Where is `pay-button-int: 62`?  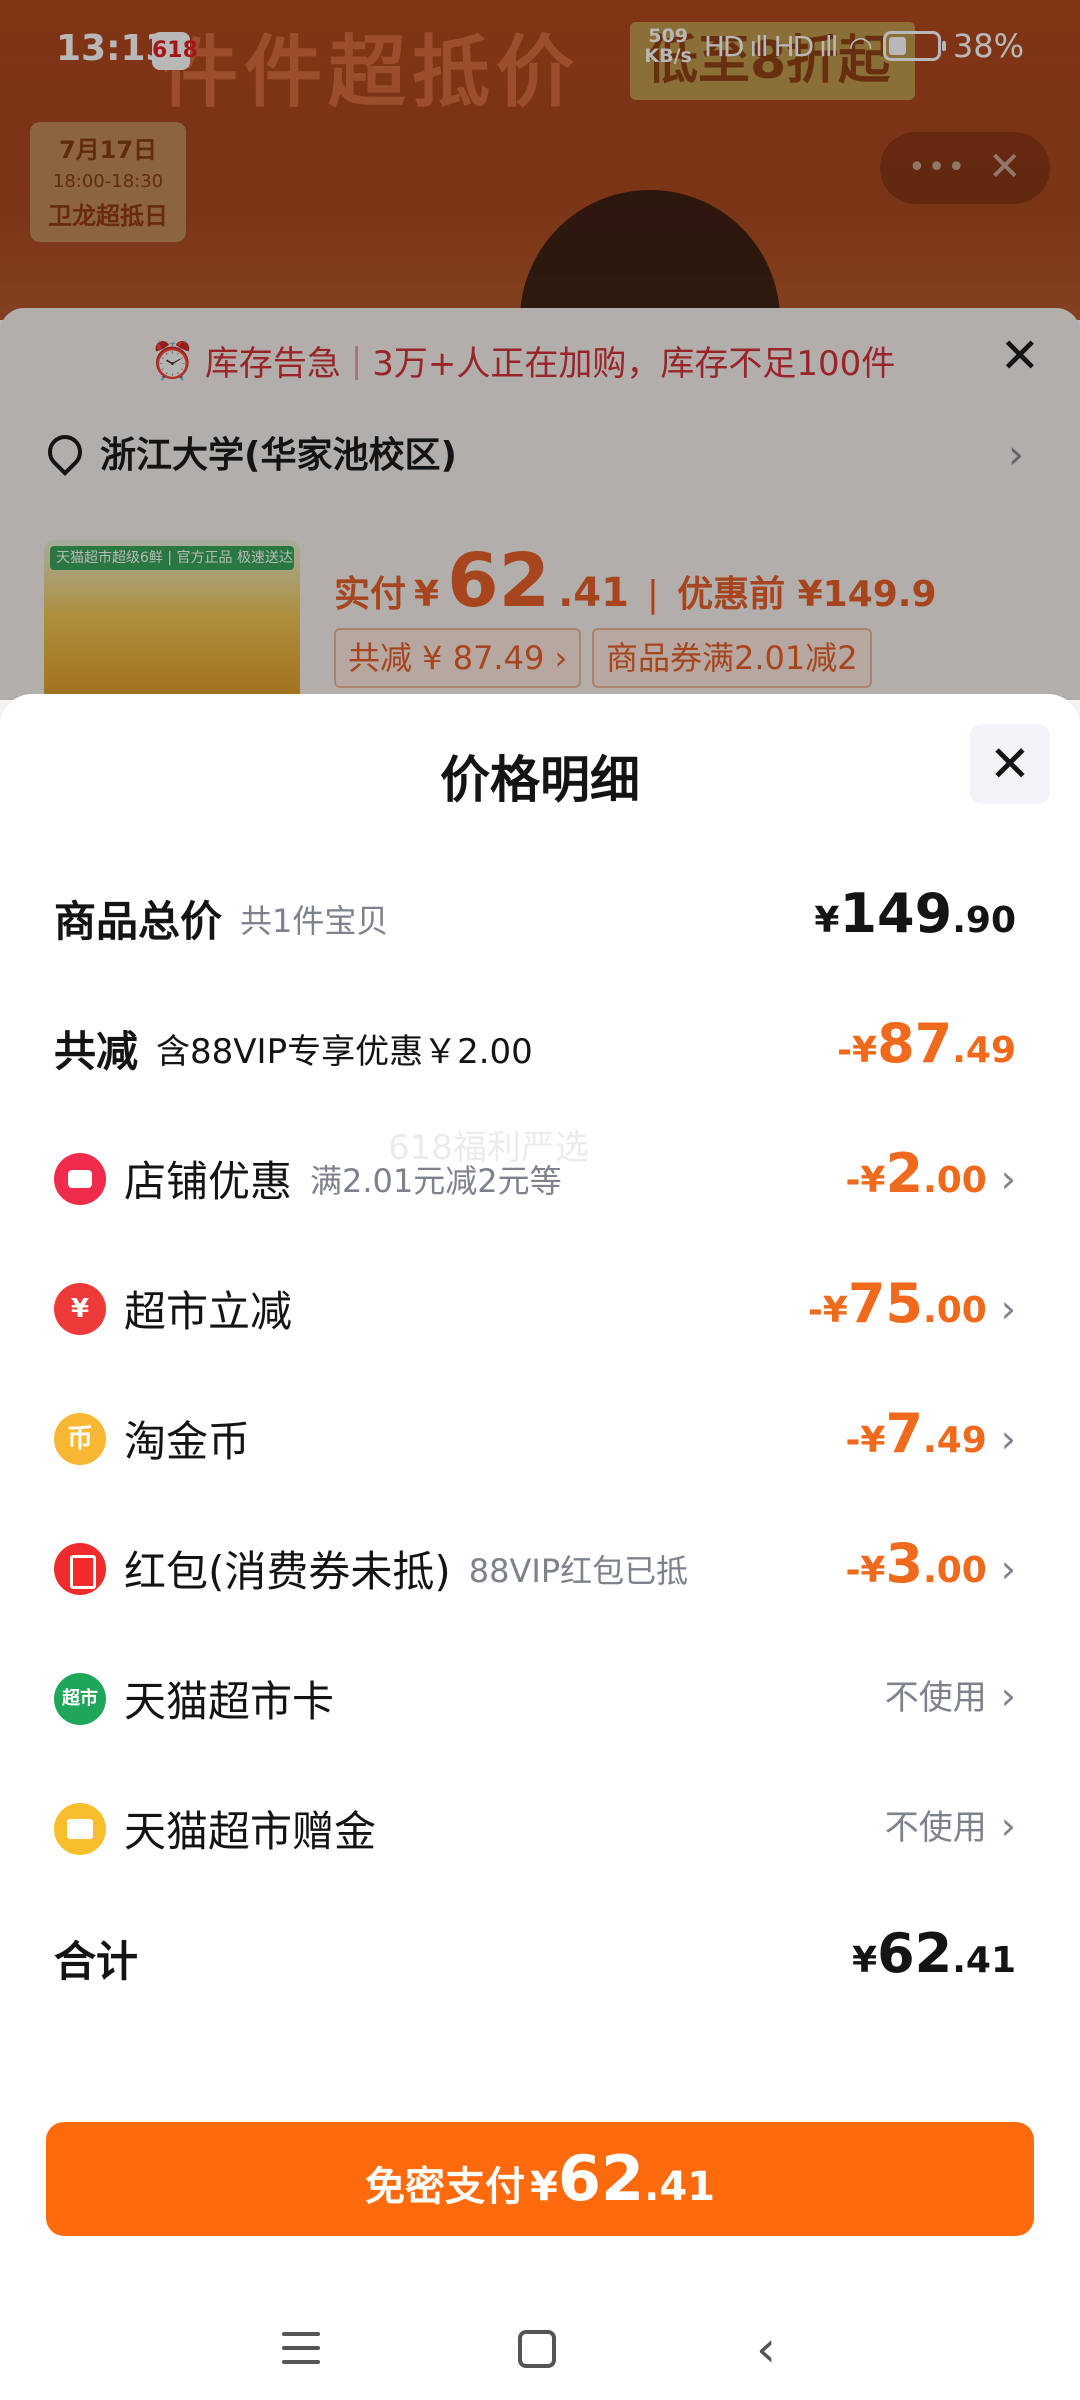 pay-button-int: 62 is located at coordinates (601, 2178).